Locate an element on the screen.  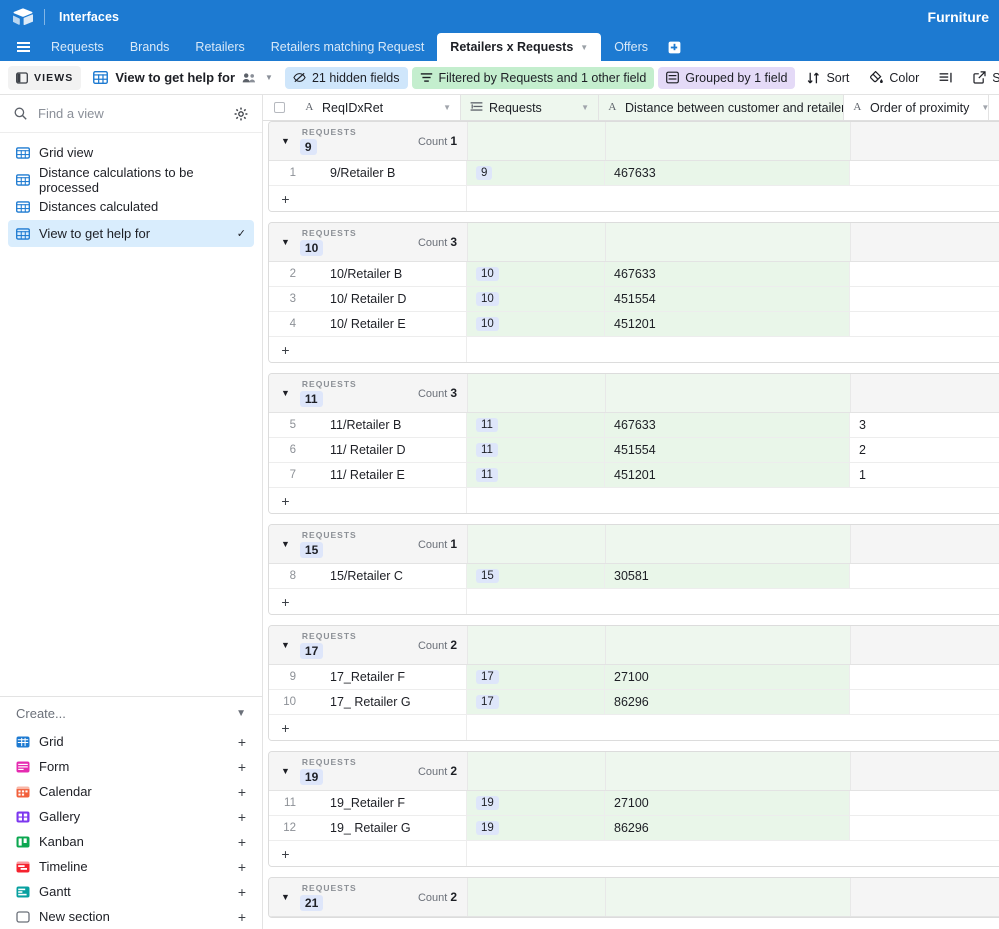
group-header: ▼ Requests 9 Count 1 is located at coordinates (634, 141).